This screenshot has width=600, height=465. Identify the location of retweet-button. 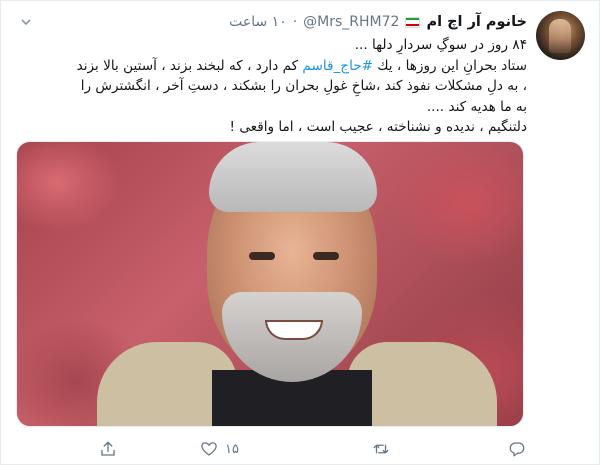
(384, 449).